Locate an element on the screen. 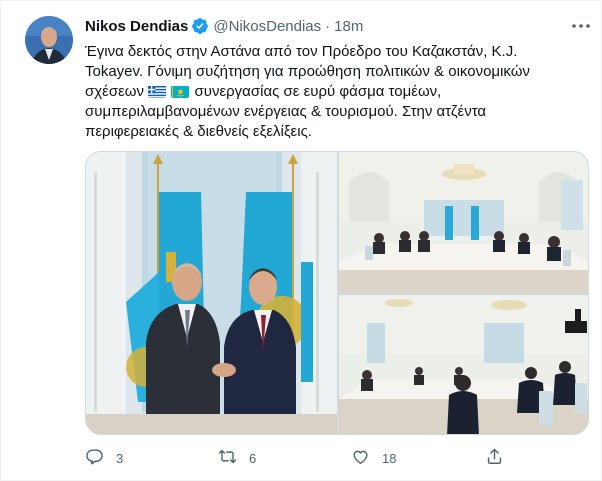  tweet-line-rest: συνεργασίας σε ευρύ φάσμα τομέων, is located at coordinates (318, 91).